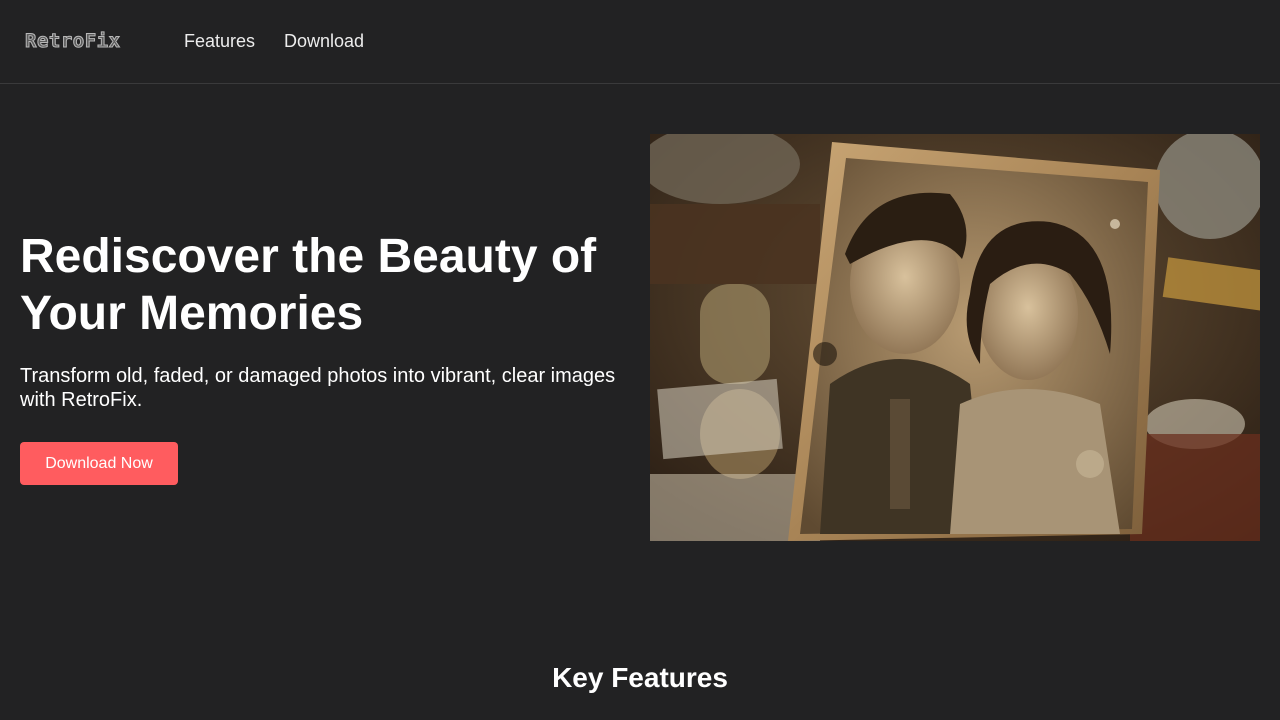  I want to click on nav-link-download: Download, so click(324, 41).